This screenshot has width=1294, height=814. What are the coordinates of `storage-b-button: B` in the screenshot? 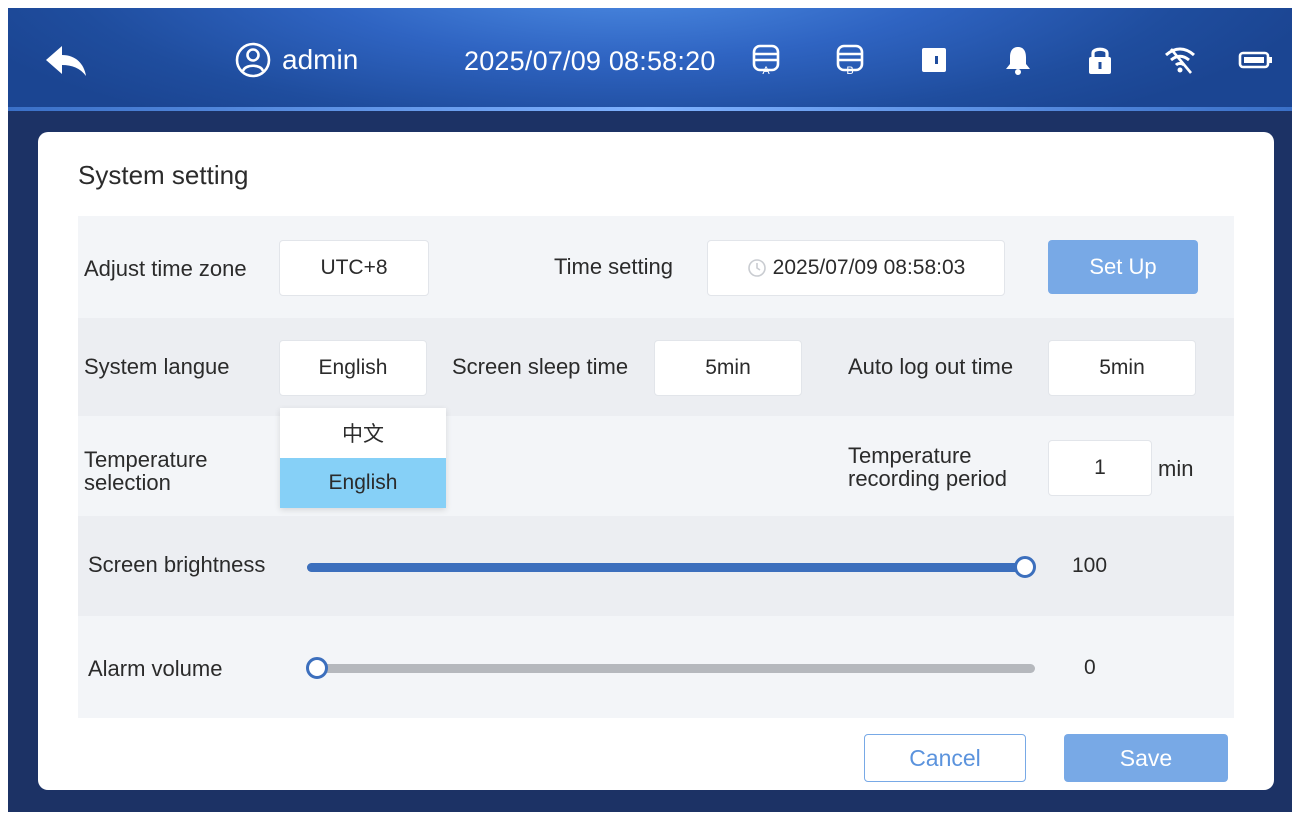 It's located at (850, 60).